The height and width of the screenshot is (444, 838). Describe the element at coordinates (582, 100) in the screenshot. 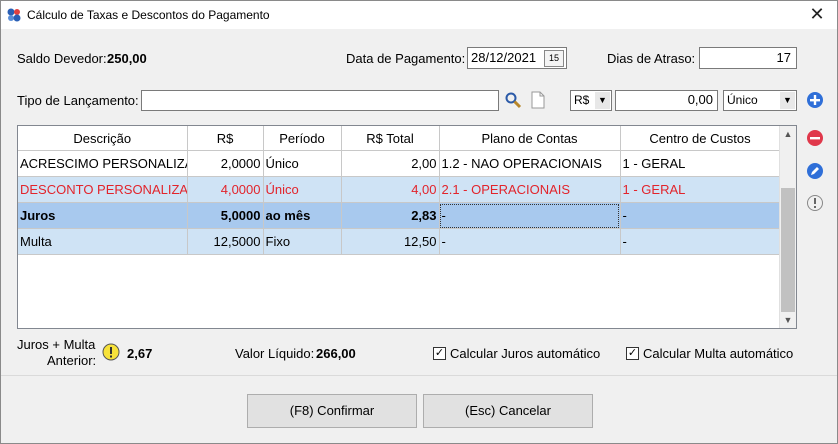

I see `currency-value: R$` at that location.